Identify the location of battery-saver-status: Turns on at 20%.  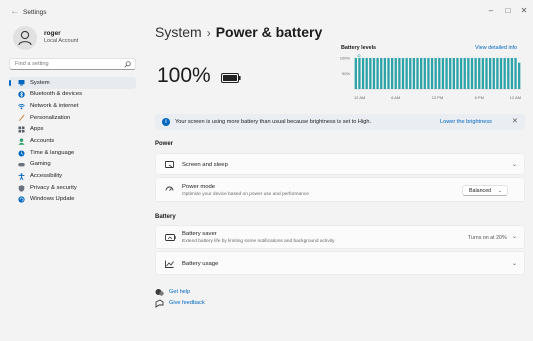
(487, 238).